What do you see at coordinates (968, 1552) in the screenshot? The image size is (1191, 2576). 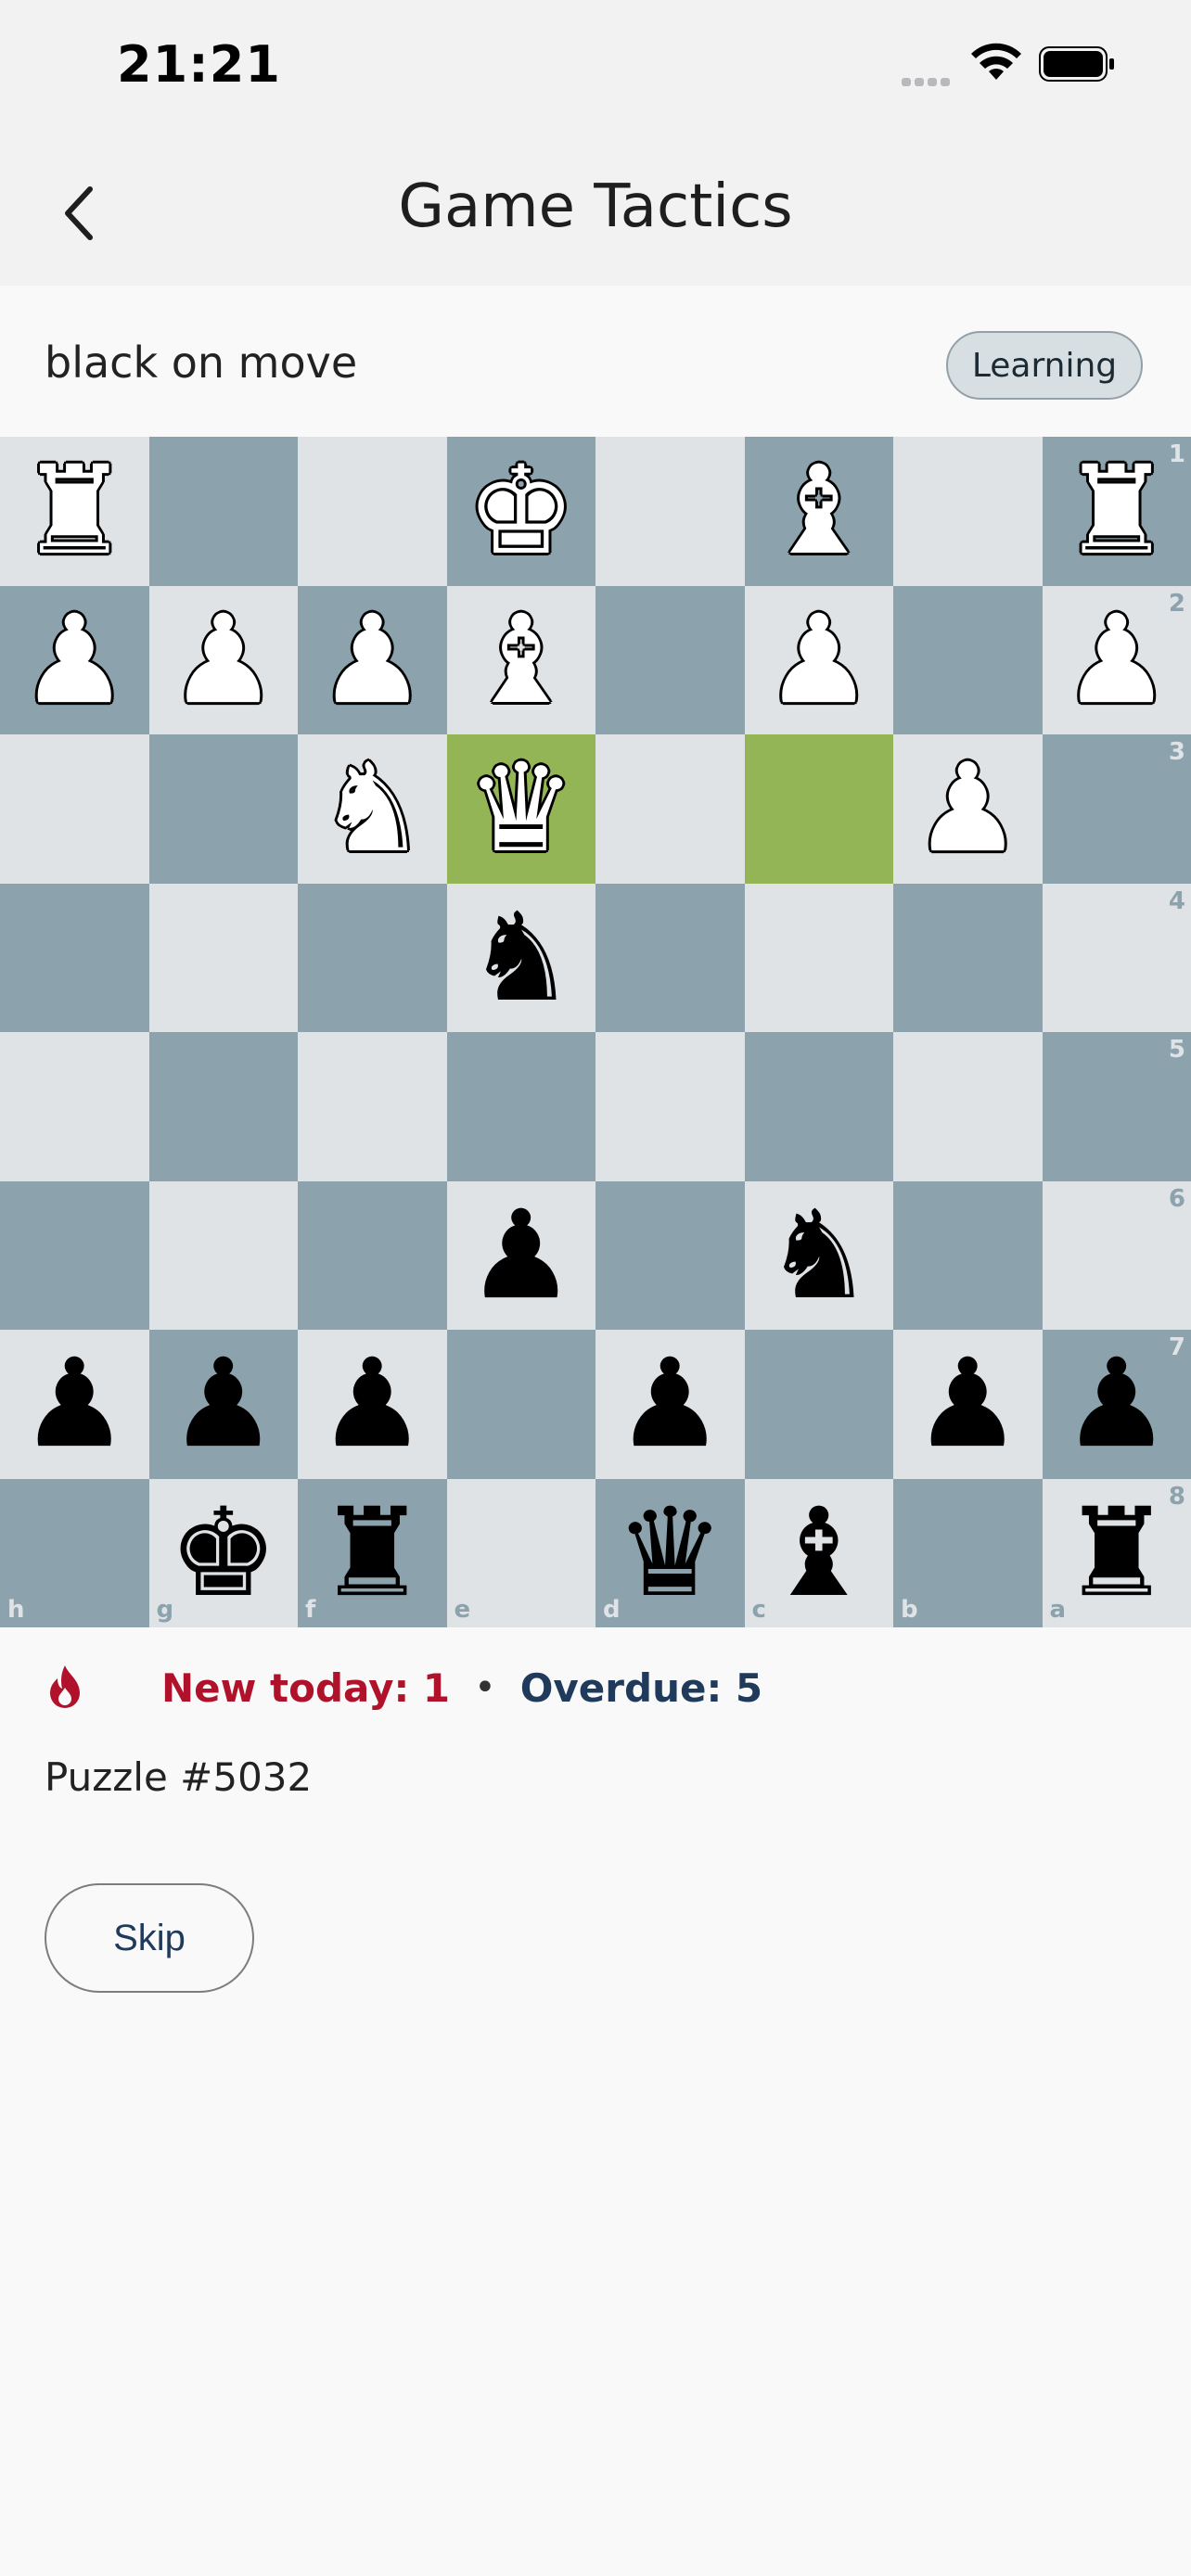 I see `square-b8: b` at bounding box center [968, 1552].